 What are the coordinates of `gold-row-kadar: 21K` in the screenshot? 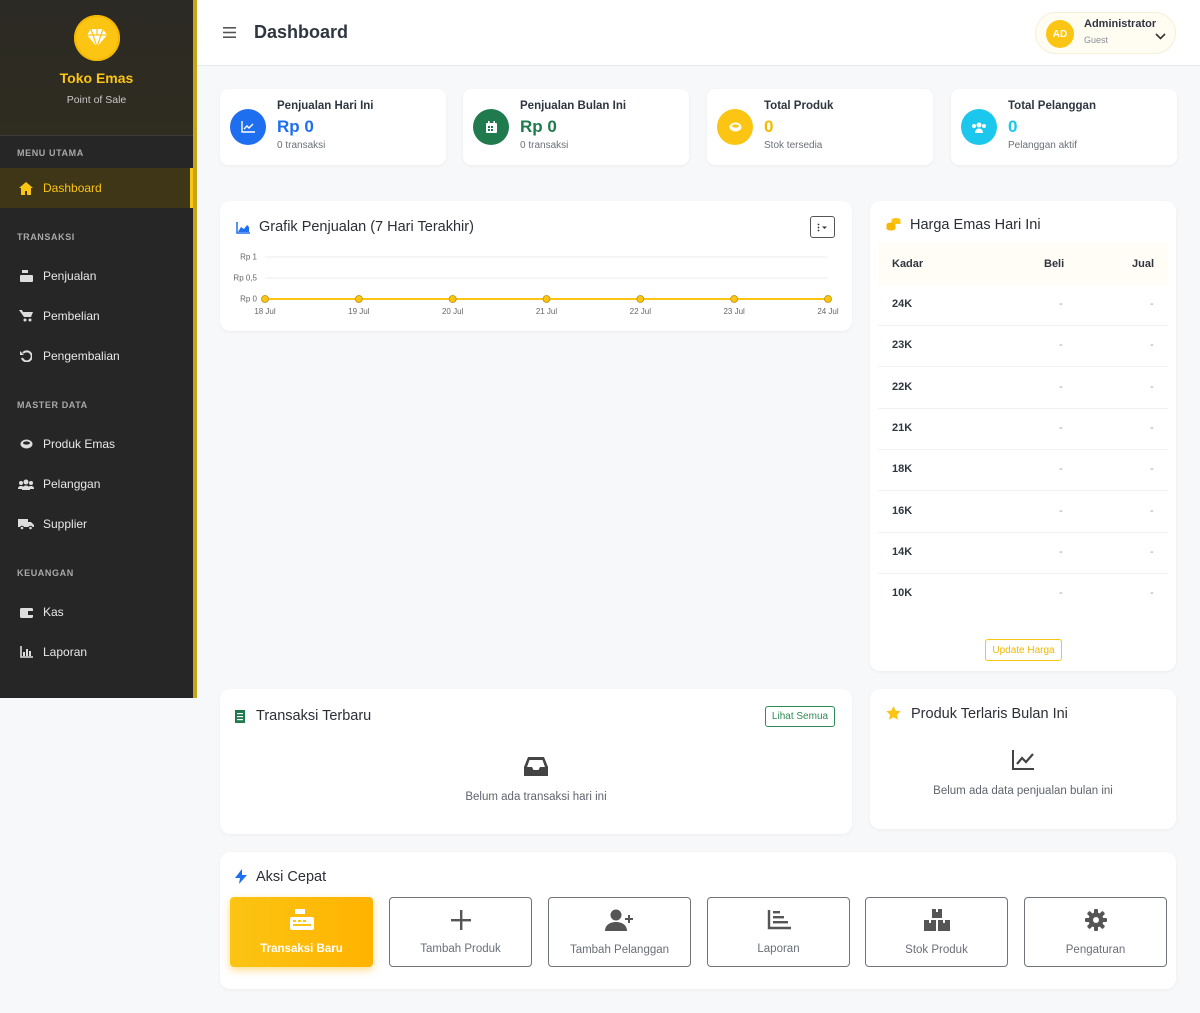 It's located at (902, 427).